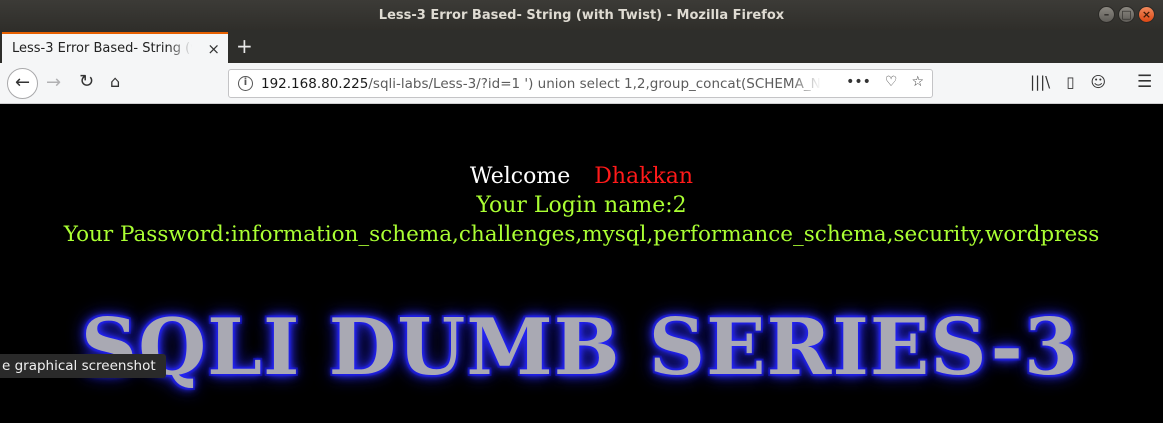  Describe the element at coordinates (520, 176) in the screenshot. I see `welcome-label: Welcome` at that location.